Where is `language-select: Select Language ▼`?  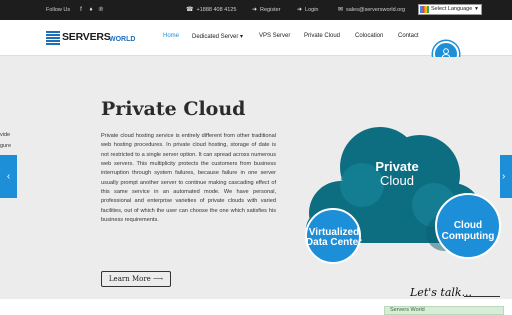 language-select: Select Language ▼ is located at coordinates (450, 9).